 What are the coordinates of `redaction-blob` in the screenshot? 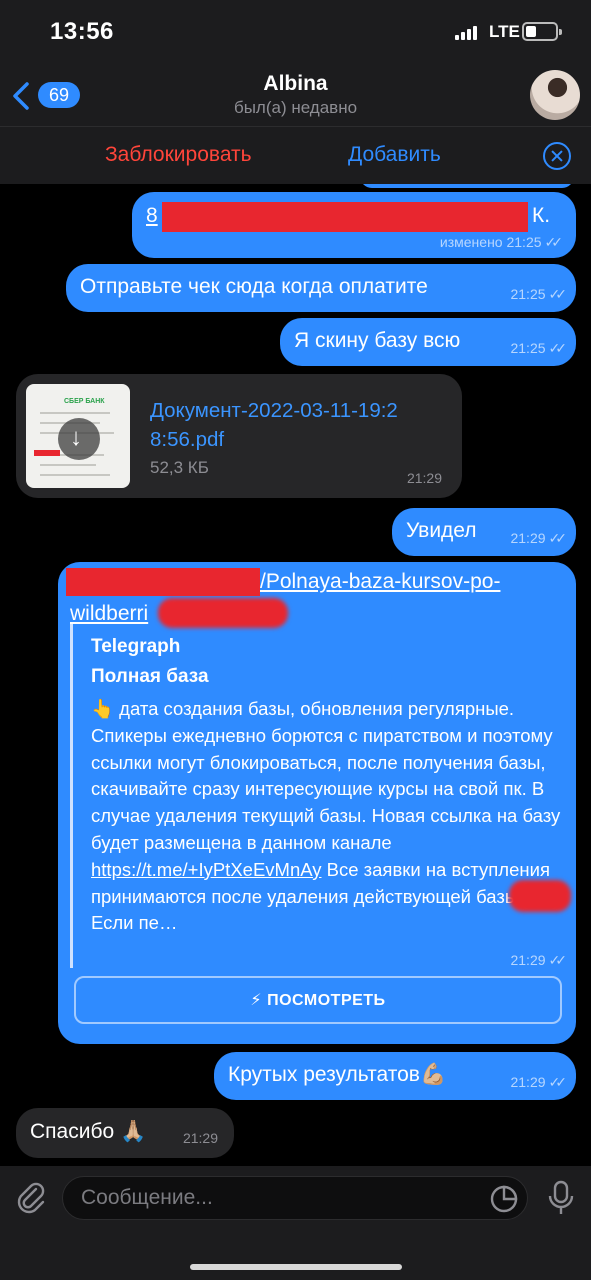 It's located at (540, 896).